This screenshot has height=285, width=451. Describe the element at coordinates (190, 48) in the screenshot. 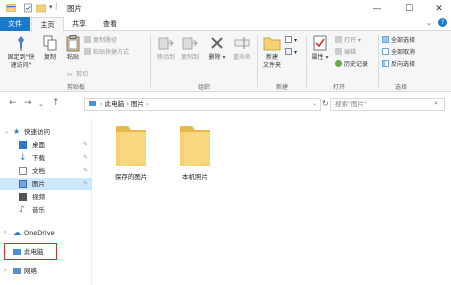

I see `copy-to-button: 复制到` at that location.